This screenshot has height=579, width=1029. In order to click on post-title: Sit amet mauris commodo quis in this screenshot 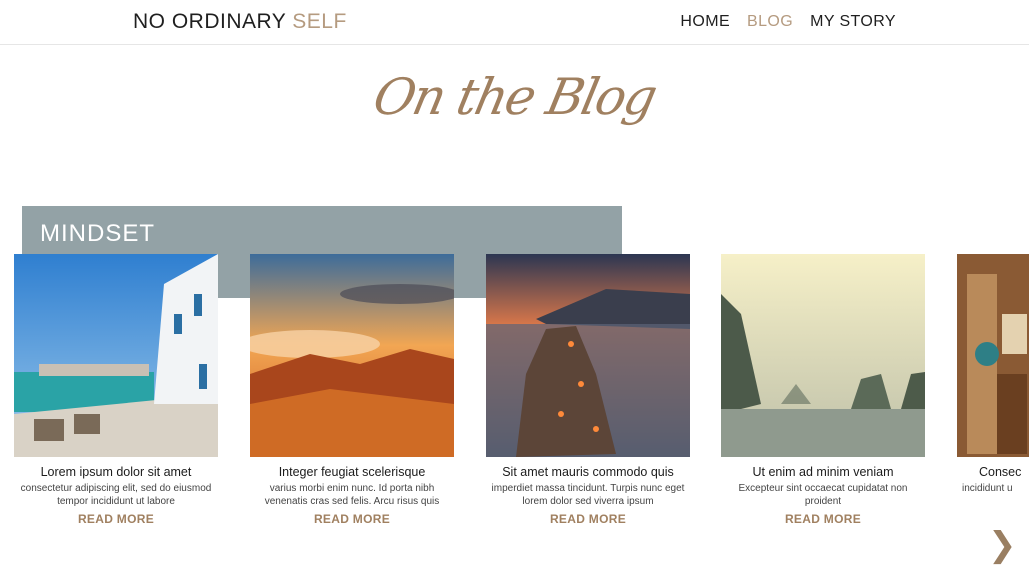, I will do `click(588, 472)`.